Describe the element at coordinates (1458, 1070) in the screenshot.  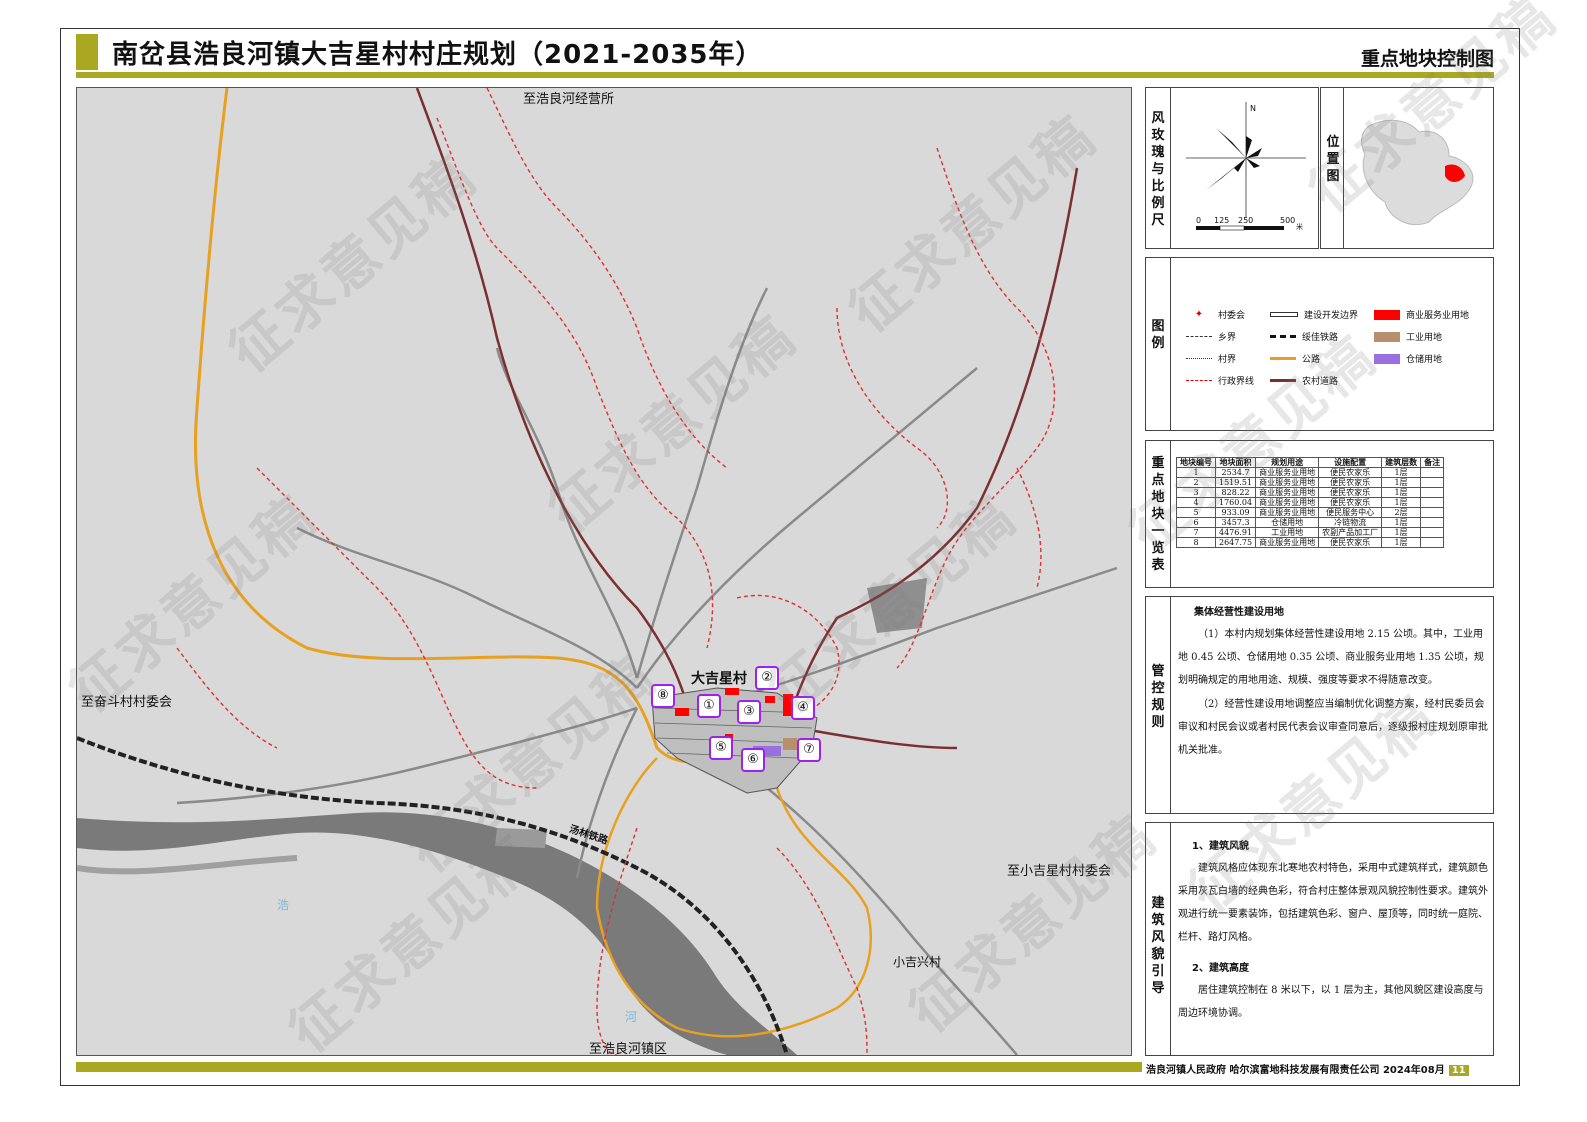
I see `page-number: 11` at that location.